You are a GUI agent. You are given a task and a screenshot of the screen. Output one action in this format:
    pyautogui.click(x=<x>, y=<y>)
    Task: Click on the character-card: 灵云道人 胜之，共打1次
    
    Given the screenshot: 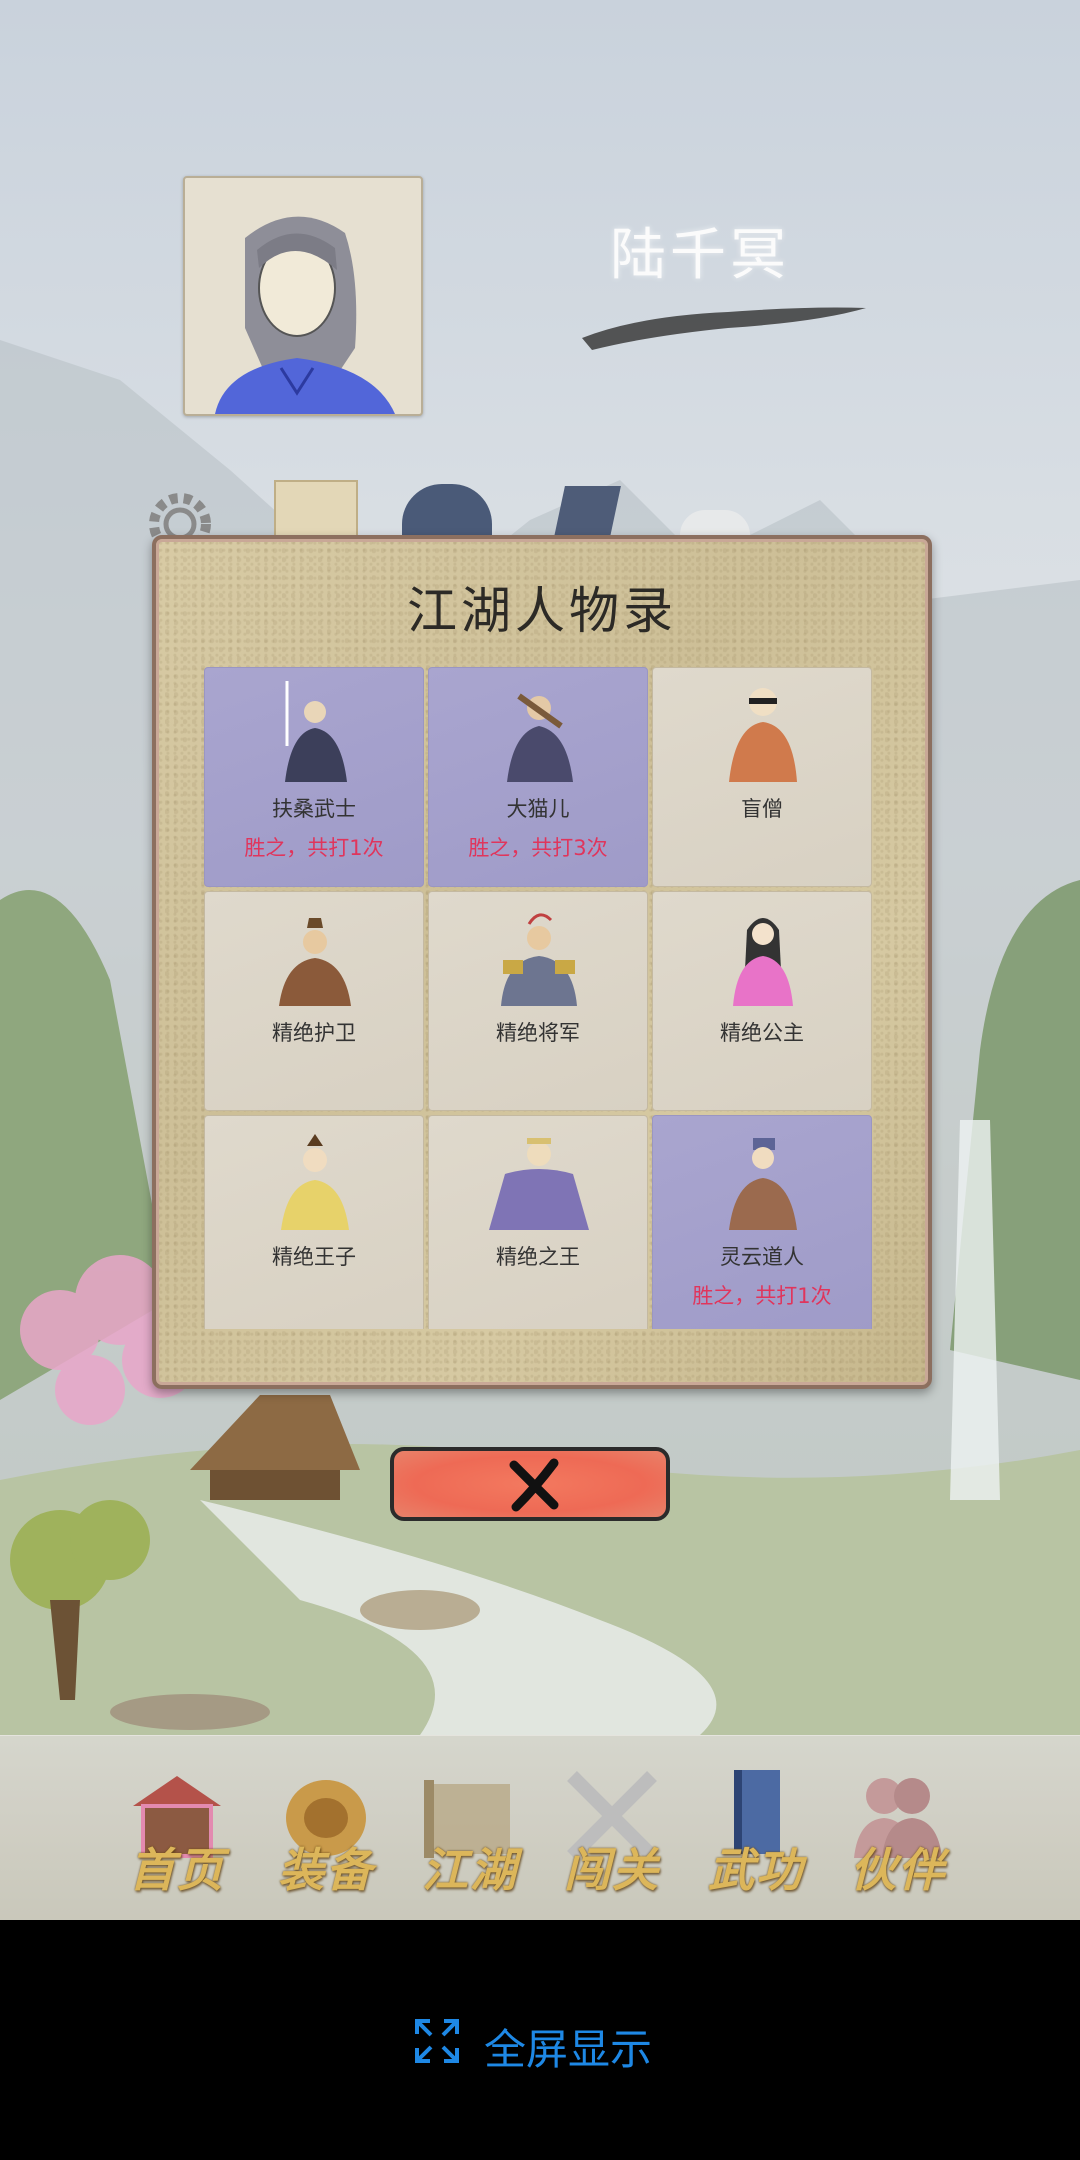 What is the action you would take?
    pyautogui.click(x=762, y=1222)
    